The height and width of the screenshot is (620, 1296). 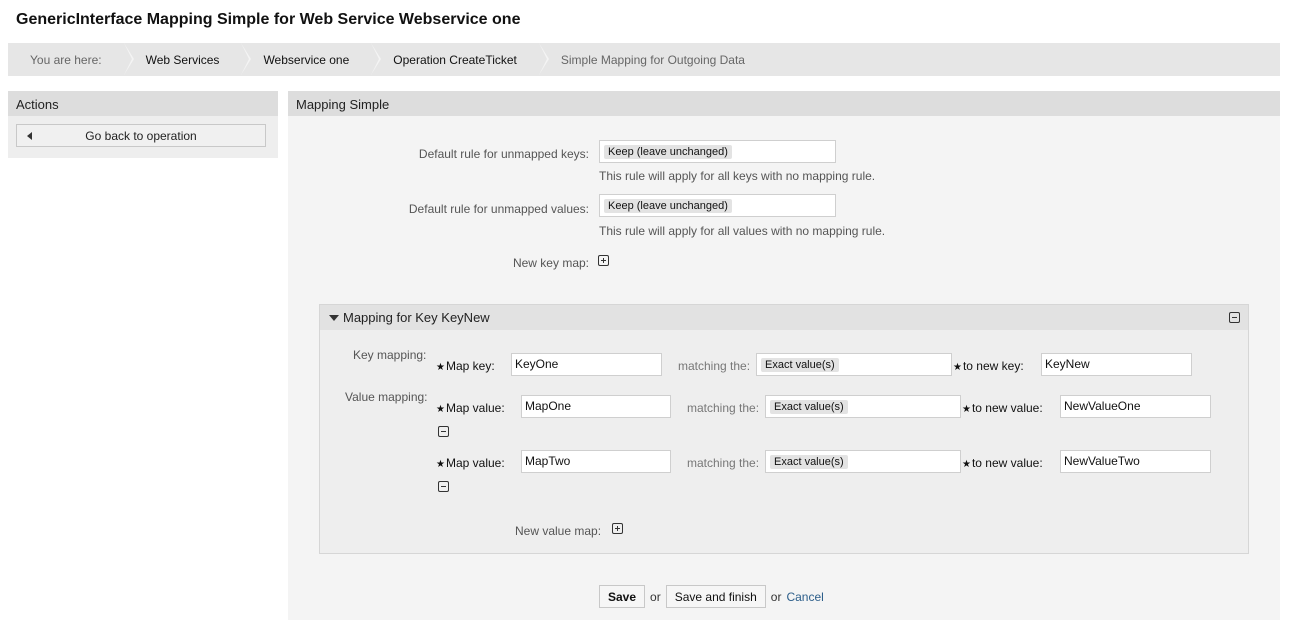 What do you see at coordinates (655, 596) in the screenshot?
I see `or-text-1: or` at bounding box center [655, 596].